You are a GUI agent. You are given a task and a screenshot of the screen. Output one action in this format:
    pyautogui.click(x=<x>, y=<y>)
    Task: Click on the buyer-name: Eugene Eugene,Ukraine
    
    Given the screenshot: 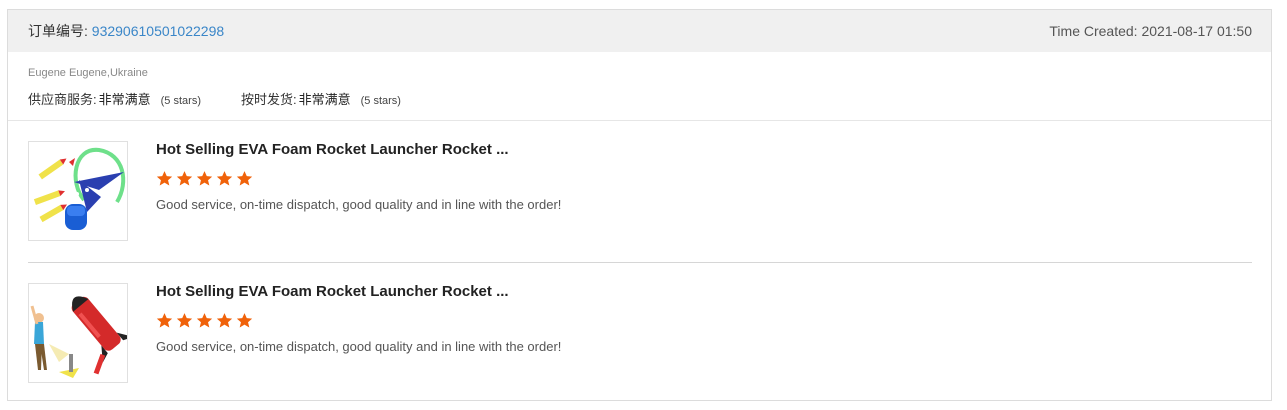 What is the action you would take?
    pyautogui.click(x=88, y=73)
    